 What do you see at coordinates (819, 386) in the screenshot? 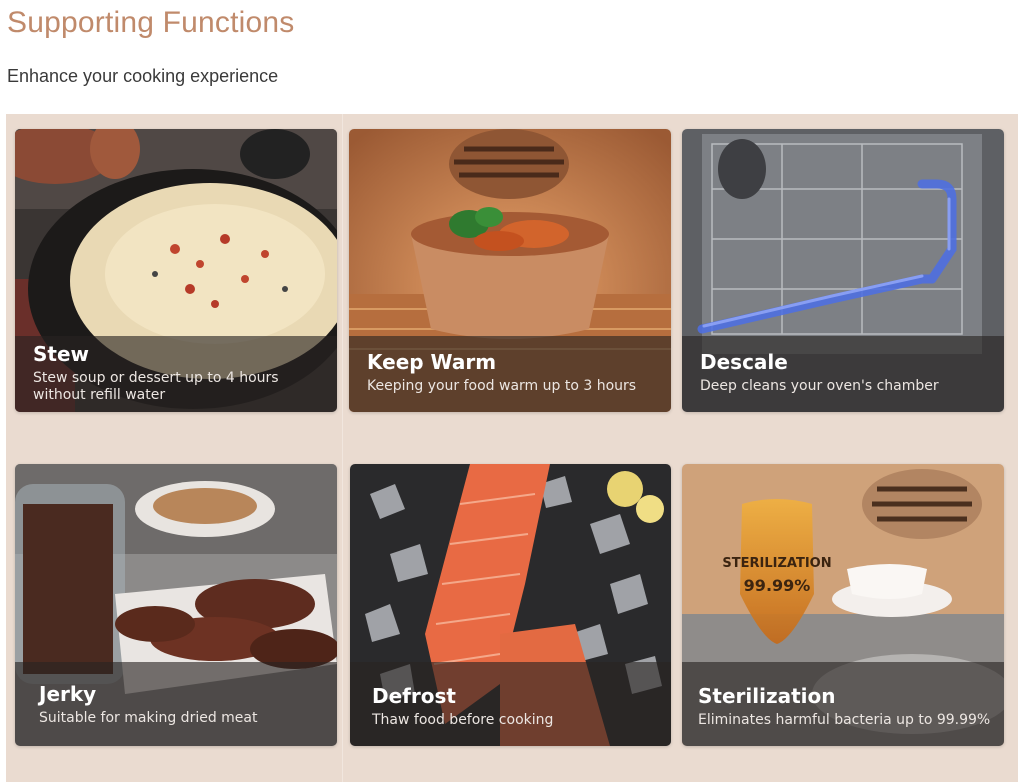
I see `card-description: Deep cleans your oven's chamber` at bounding box center [819, 386].